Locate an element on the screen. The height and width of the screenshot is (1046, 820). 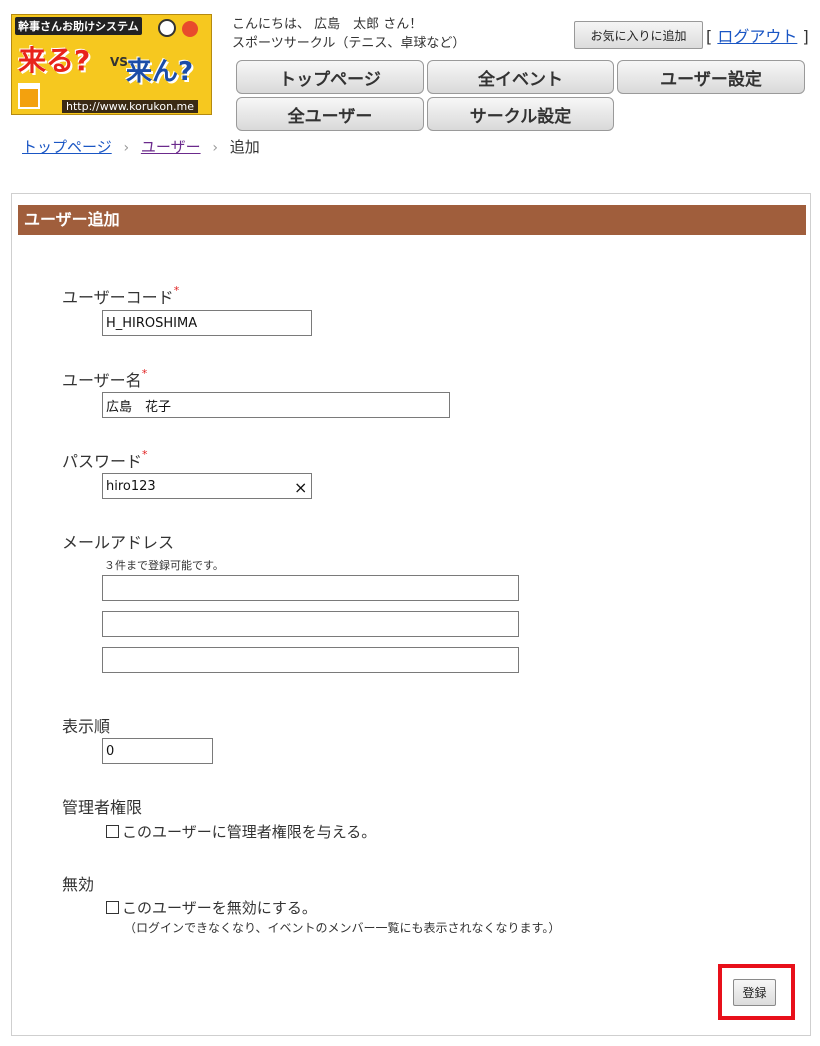
user-name-label-text: ユーザー名 is located at coordinates (102, 380).